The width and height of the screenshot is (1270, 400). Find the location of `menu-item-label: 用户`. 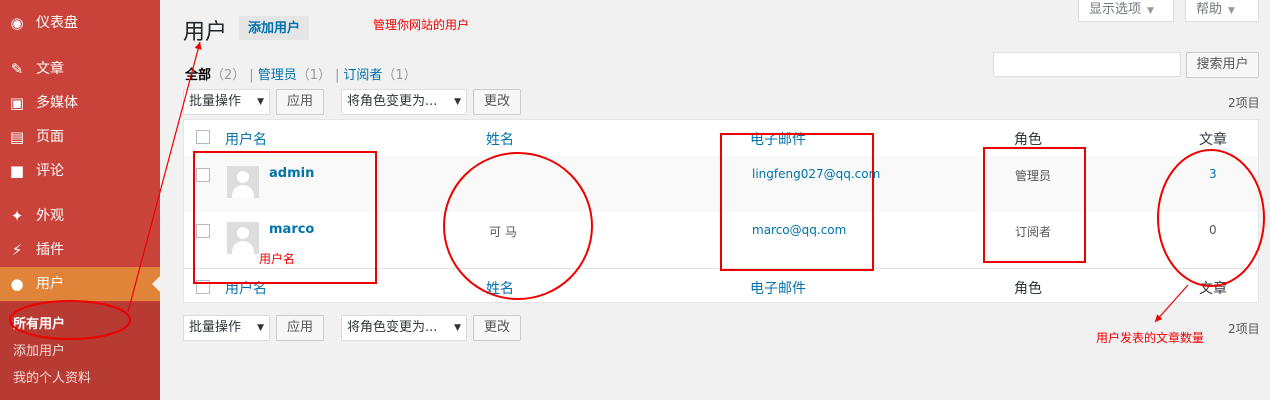

menu-item-label: 用户 is located at coordinates (50, 284).